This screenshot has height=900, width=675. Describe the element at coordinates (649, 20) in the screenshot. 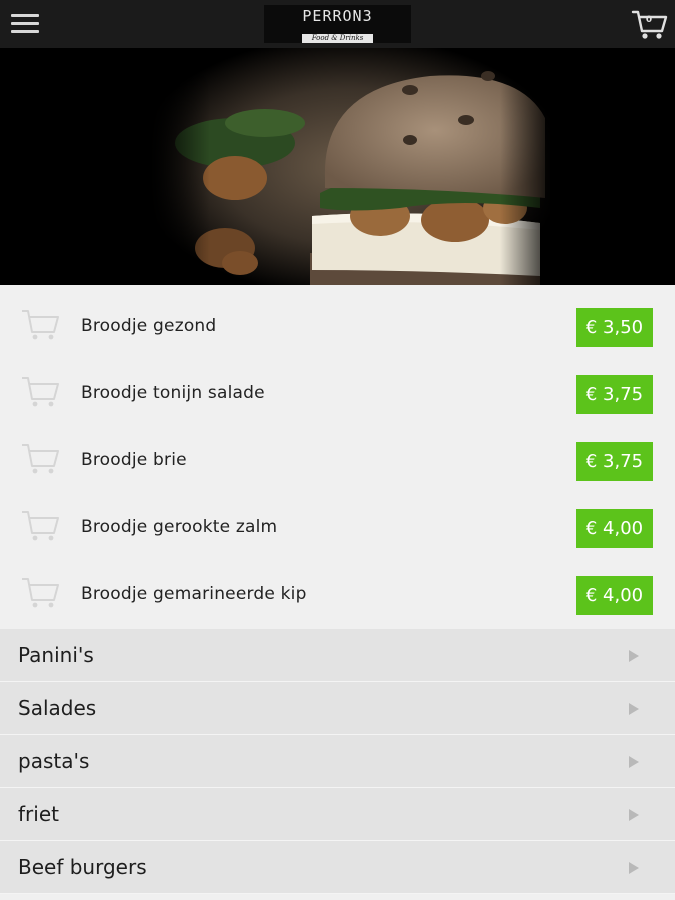

I see `cart-count: 0` at that location.